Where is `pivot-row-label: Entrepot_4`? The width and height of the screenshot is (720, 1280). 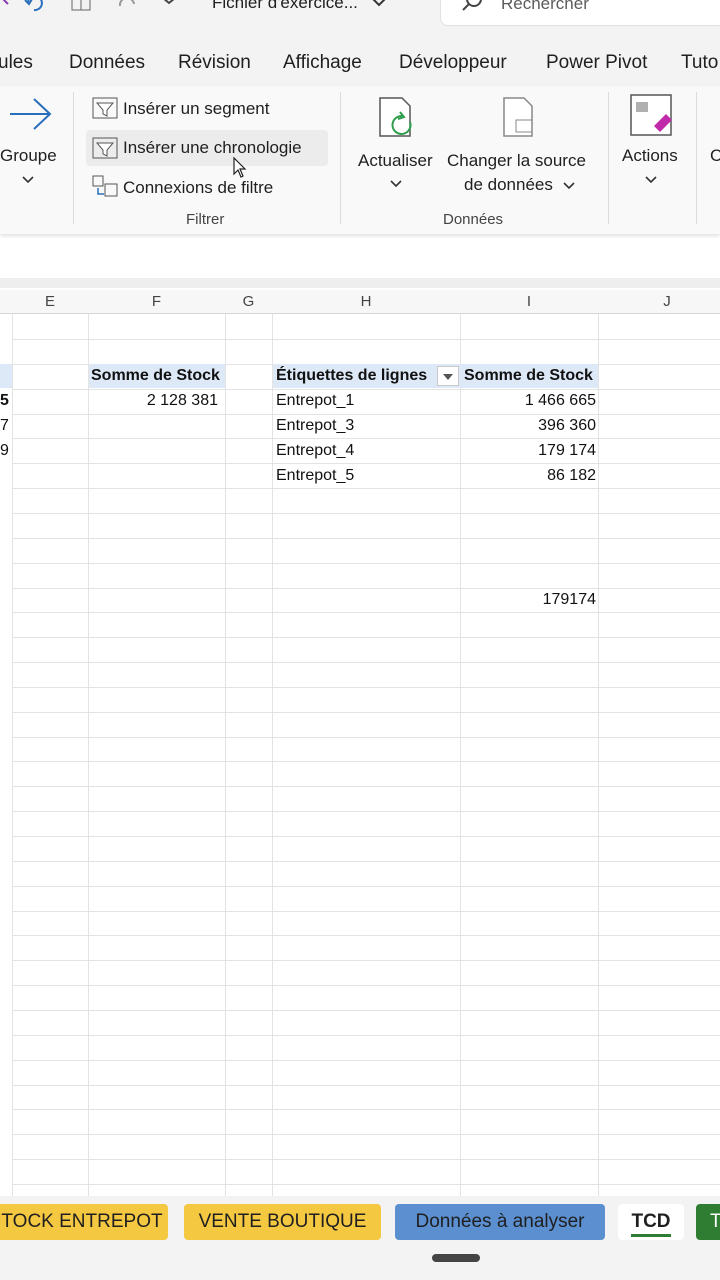 pivot-row-label: Entrepot_4 is located at coordinates (315, 451).